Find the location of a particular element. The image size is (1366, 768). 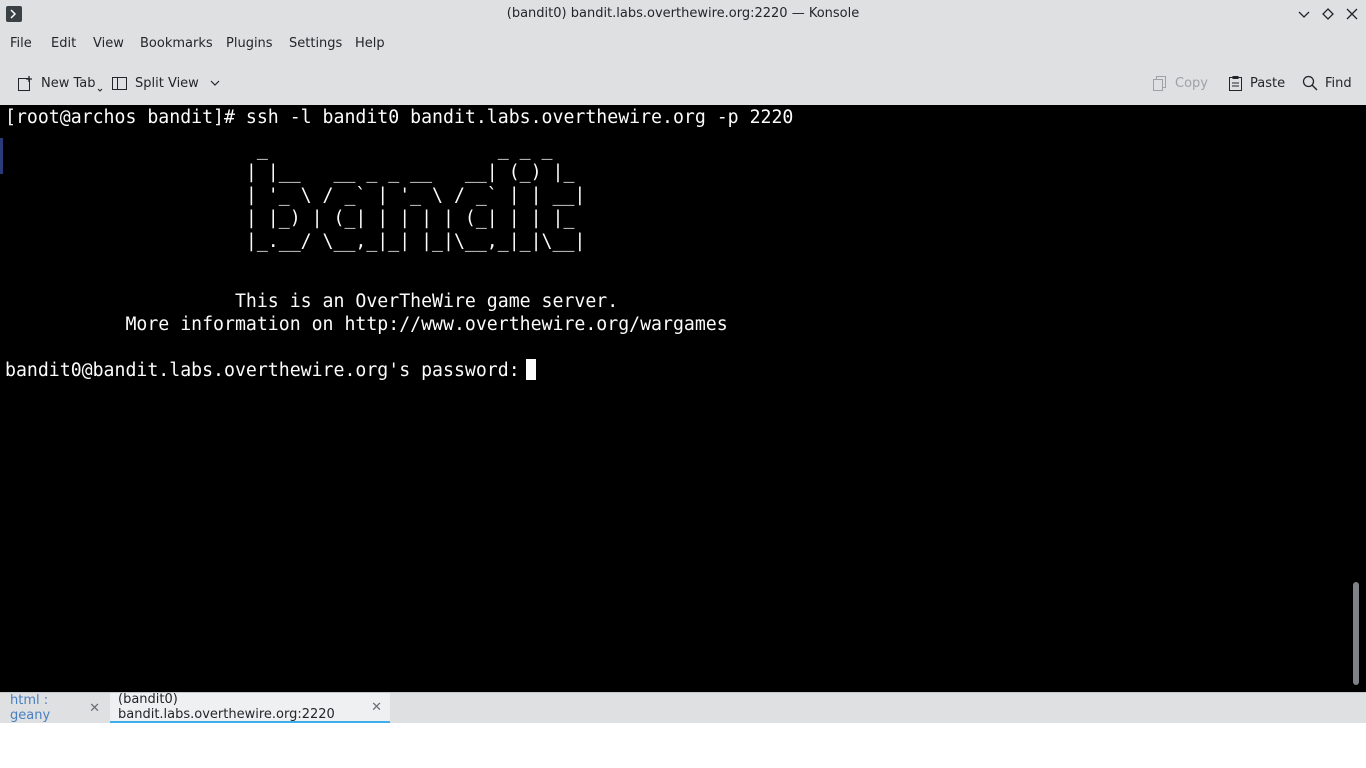

menu-plugins: Plugins is located at coordinates (249, 43).